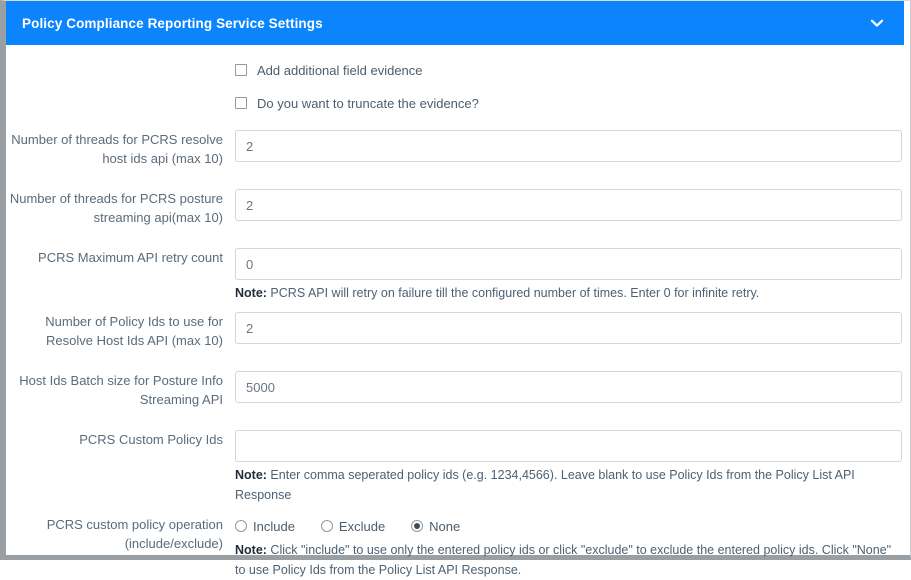 The height and width of the screenshot is (580, 911). Describe the element at coordinates (445, 526) in the screenshot. I see `radio-label-none: None` at that location.